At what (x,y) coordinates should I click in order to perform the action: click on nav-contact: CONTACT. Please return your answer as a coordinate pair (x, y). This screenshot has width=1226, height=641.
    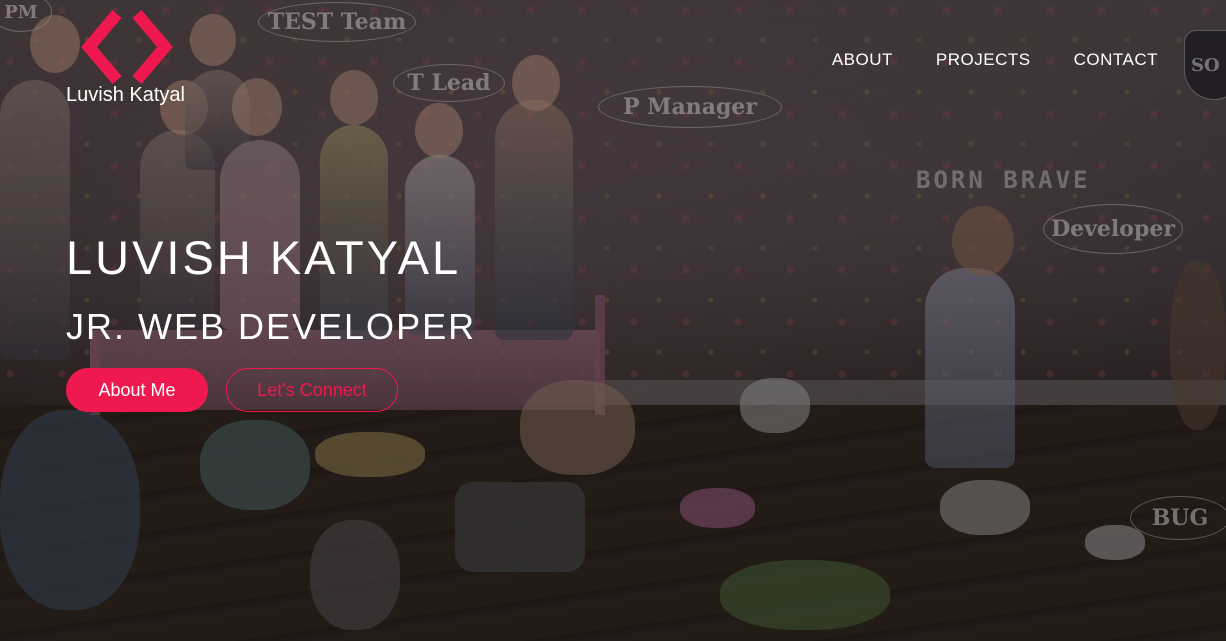
    Looking at the image, I should click on (1116, 60).